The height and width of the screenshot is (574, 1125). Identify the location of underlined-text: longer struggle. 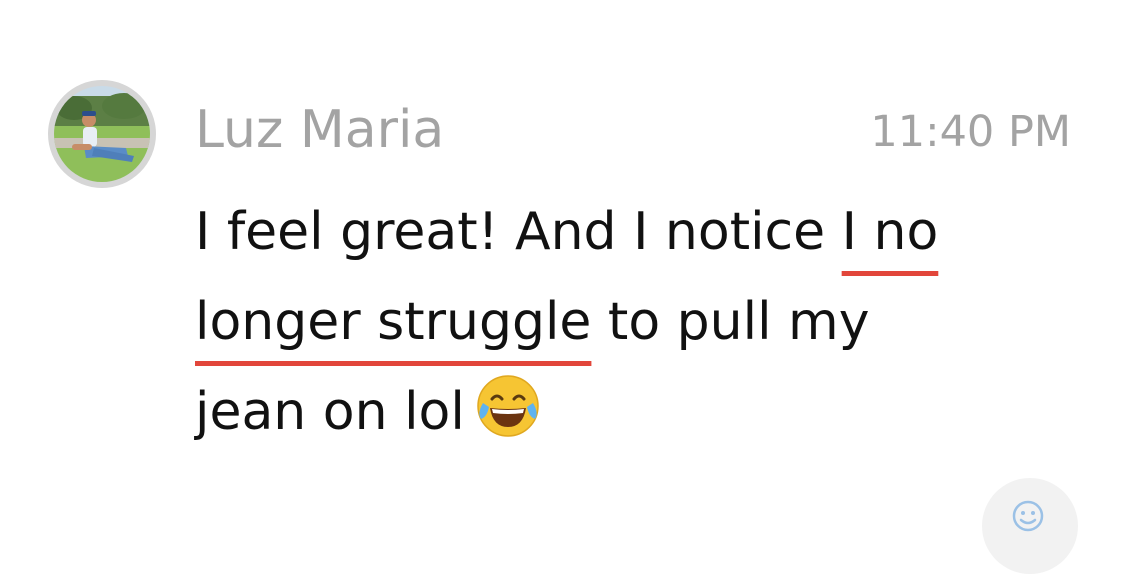
(393, 322).